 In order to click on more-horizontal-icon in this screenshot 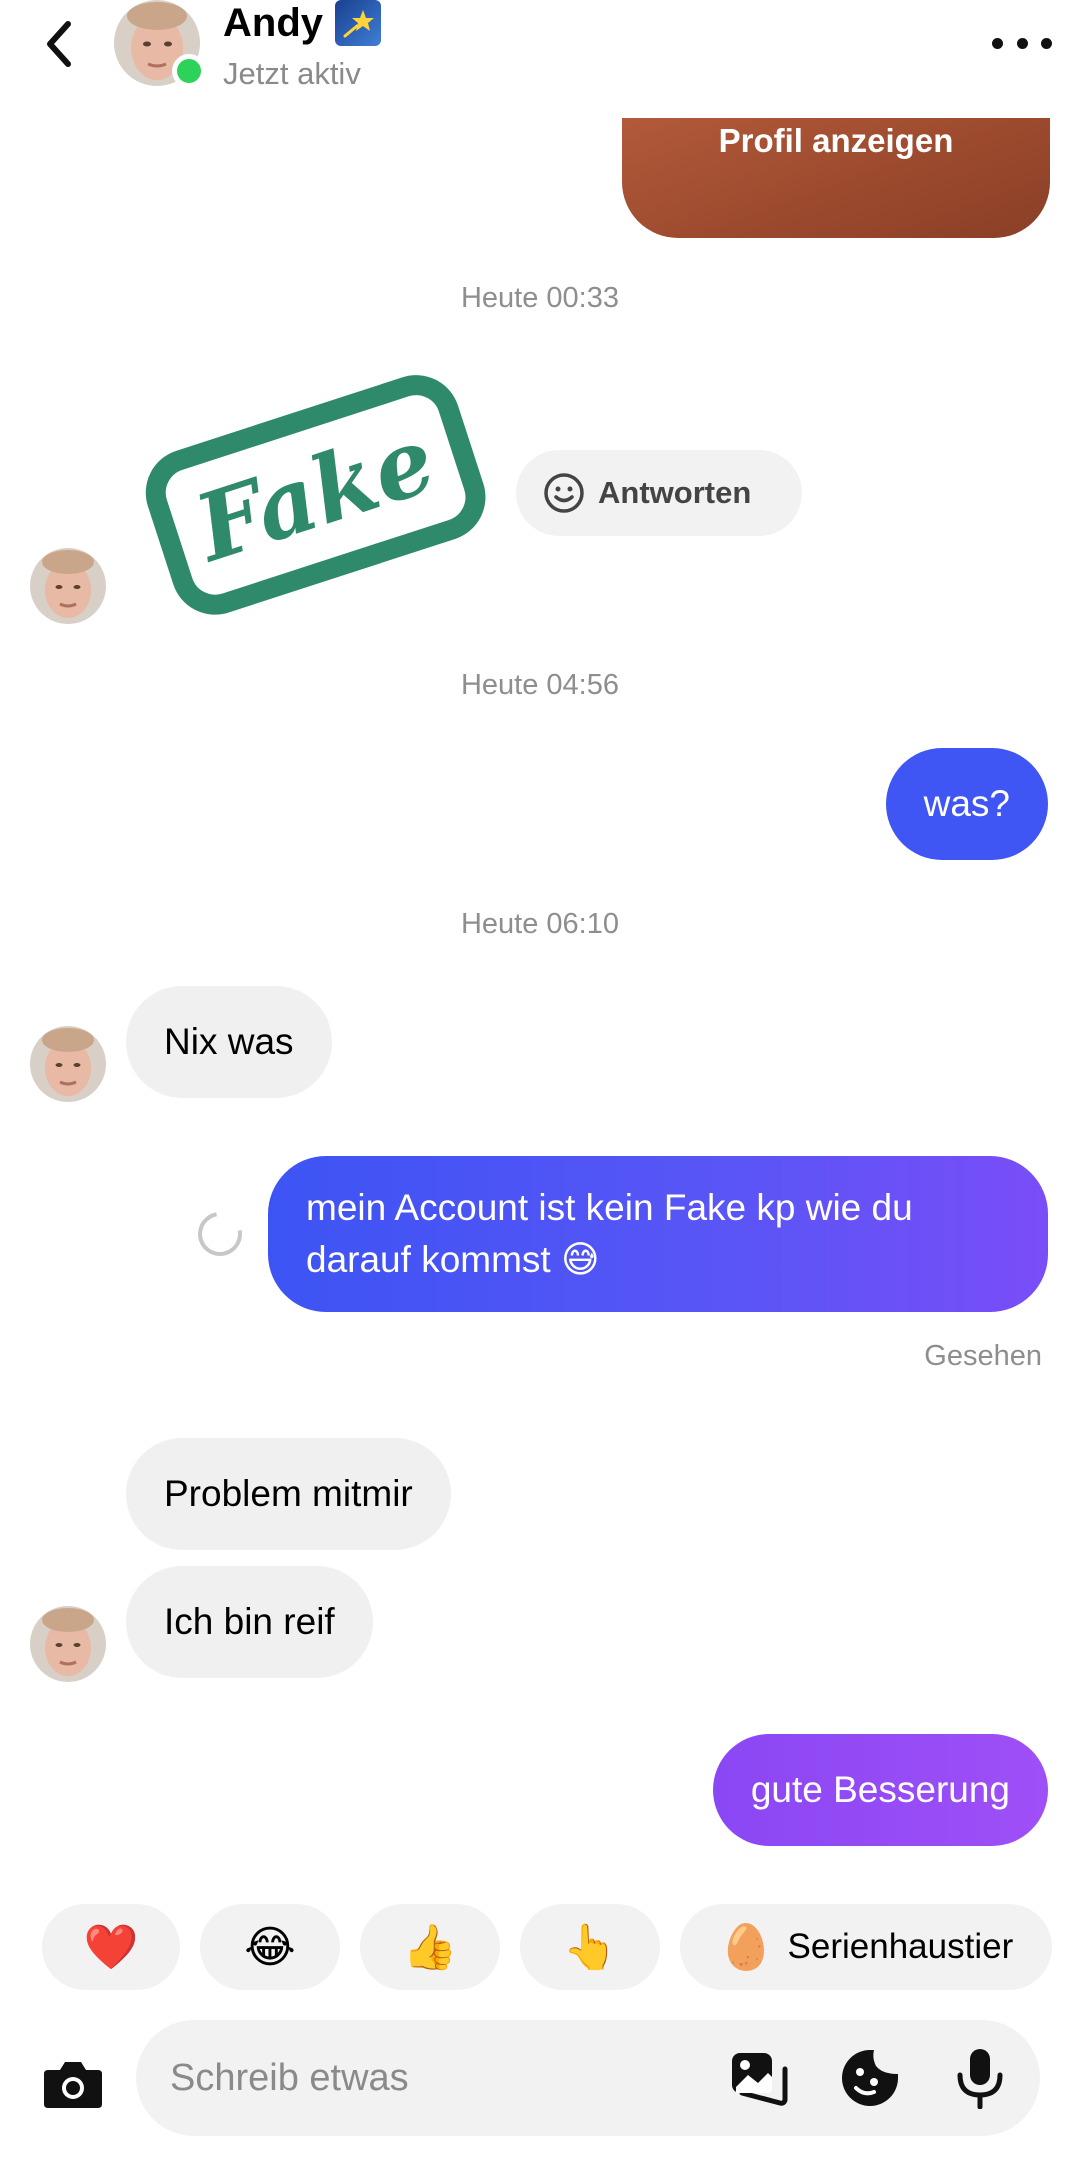, I will do `click(997, 43)`.